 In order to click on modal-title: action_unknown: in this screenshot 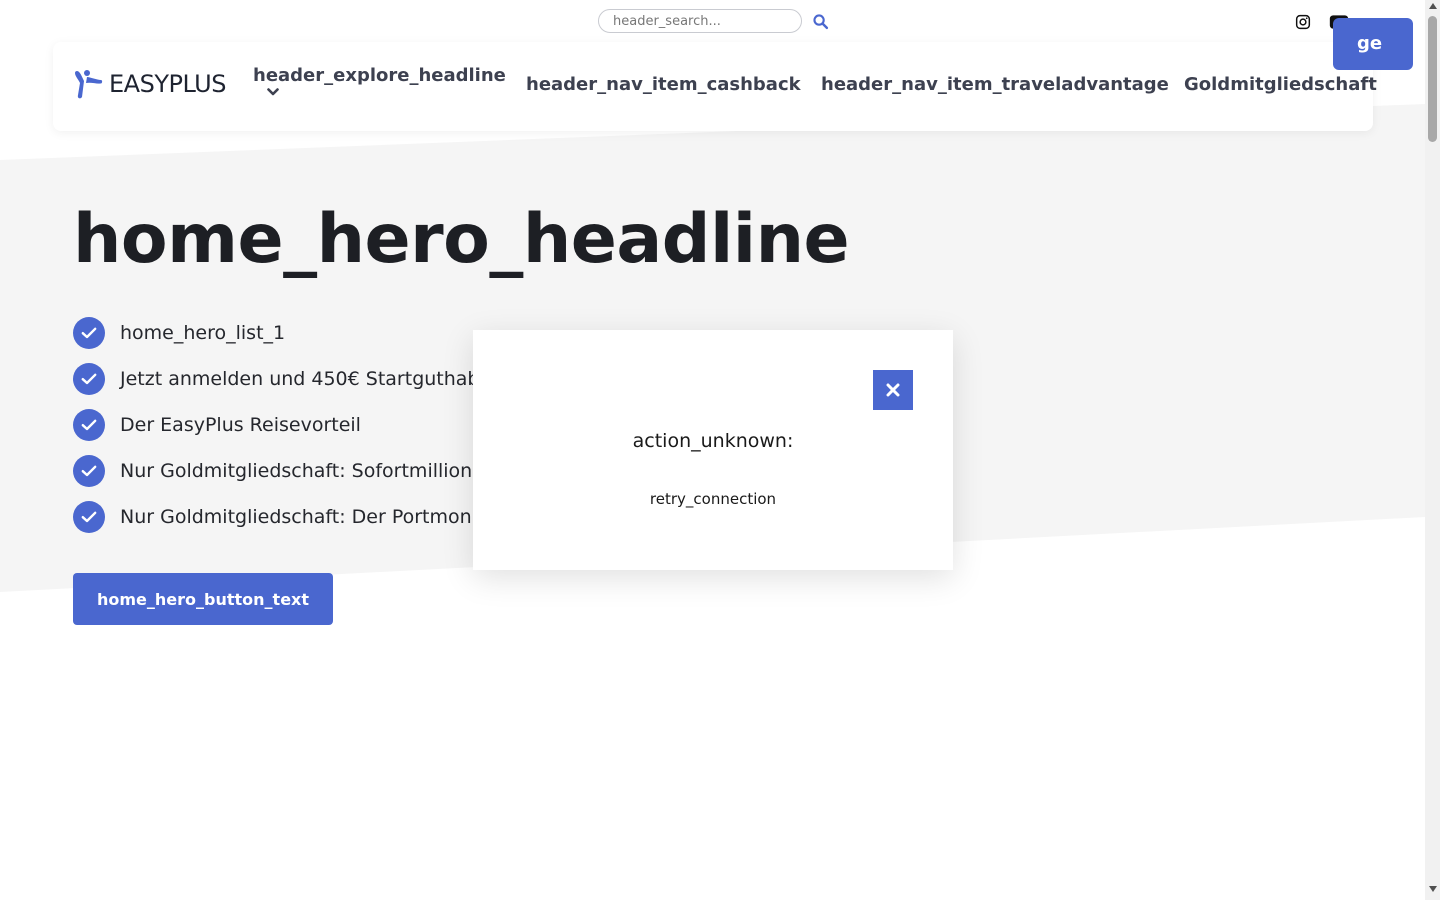, I will do `click(713, 441)`.